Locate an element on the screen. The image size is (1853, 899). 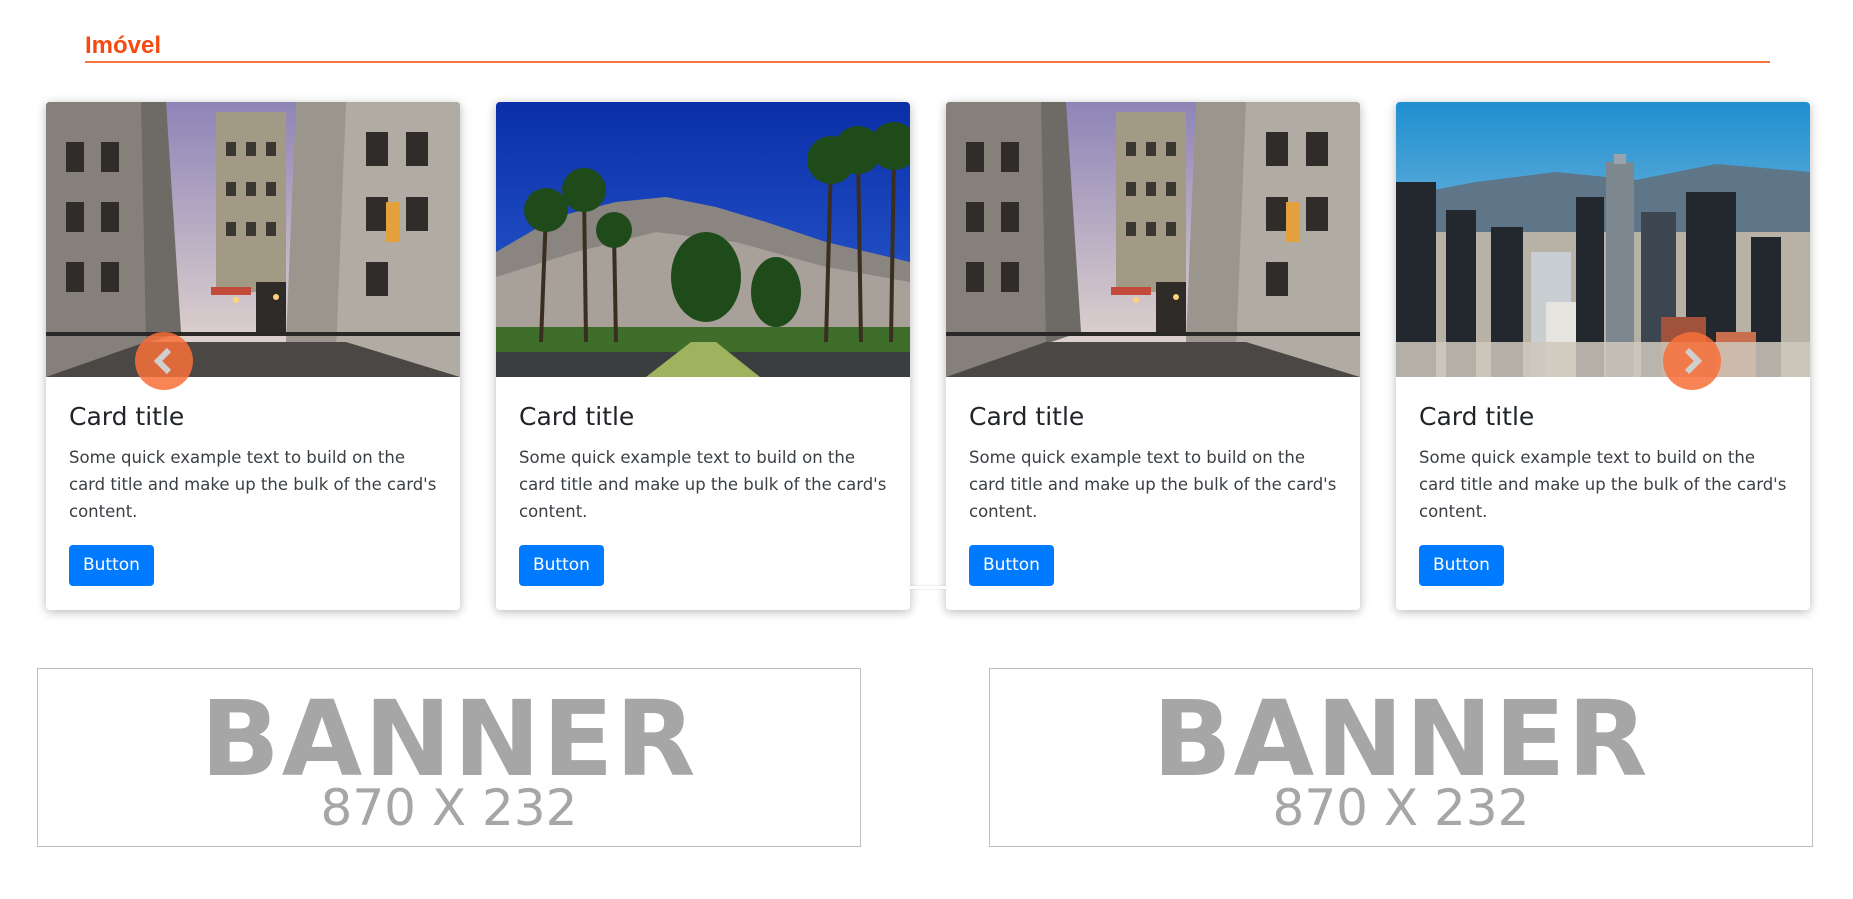
city-skyline-photo is located at coordinates (1603, 239).